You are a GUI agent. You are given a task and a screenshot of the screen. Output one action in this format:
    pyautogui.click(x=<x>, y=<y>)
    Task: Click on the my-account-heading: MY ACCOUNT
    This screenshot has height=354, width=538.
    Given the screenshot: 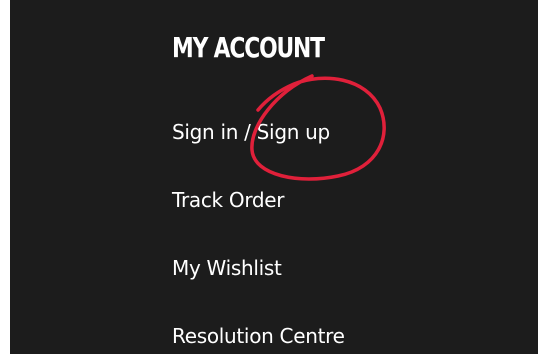 What is the action you would take?
    pyautogui.click(x=248, y=47)
    